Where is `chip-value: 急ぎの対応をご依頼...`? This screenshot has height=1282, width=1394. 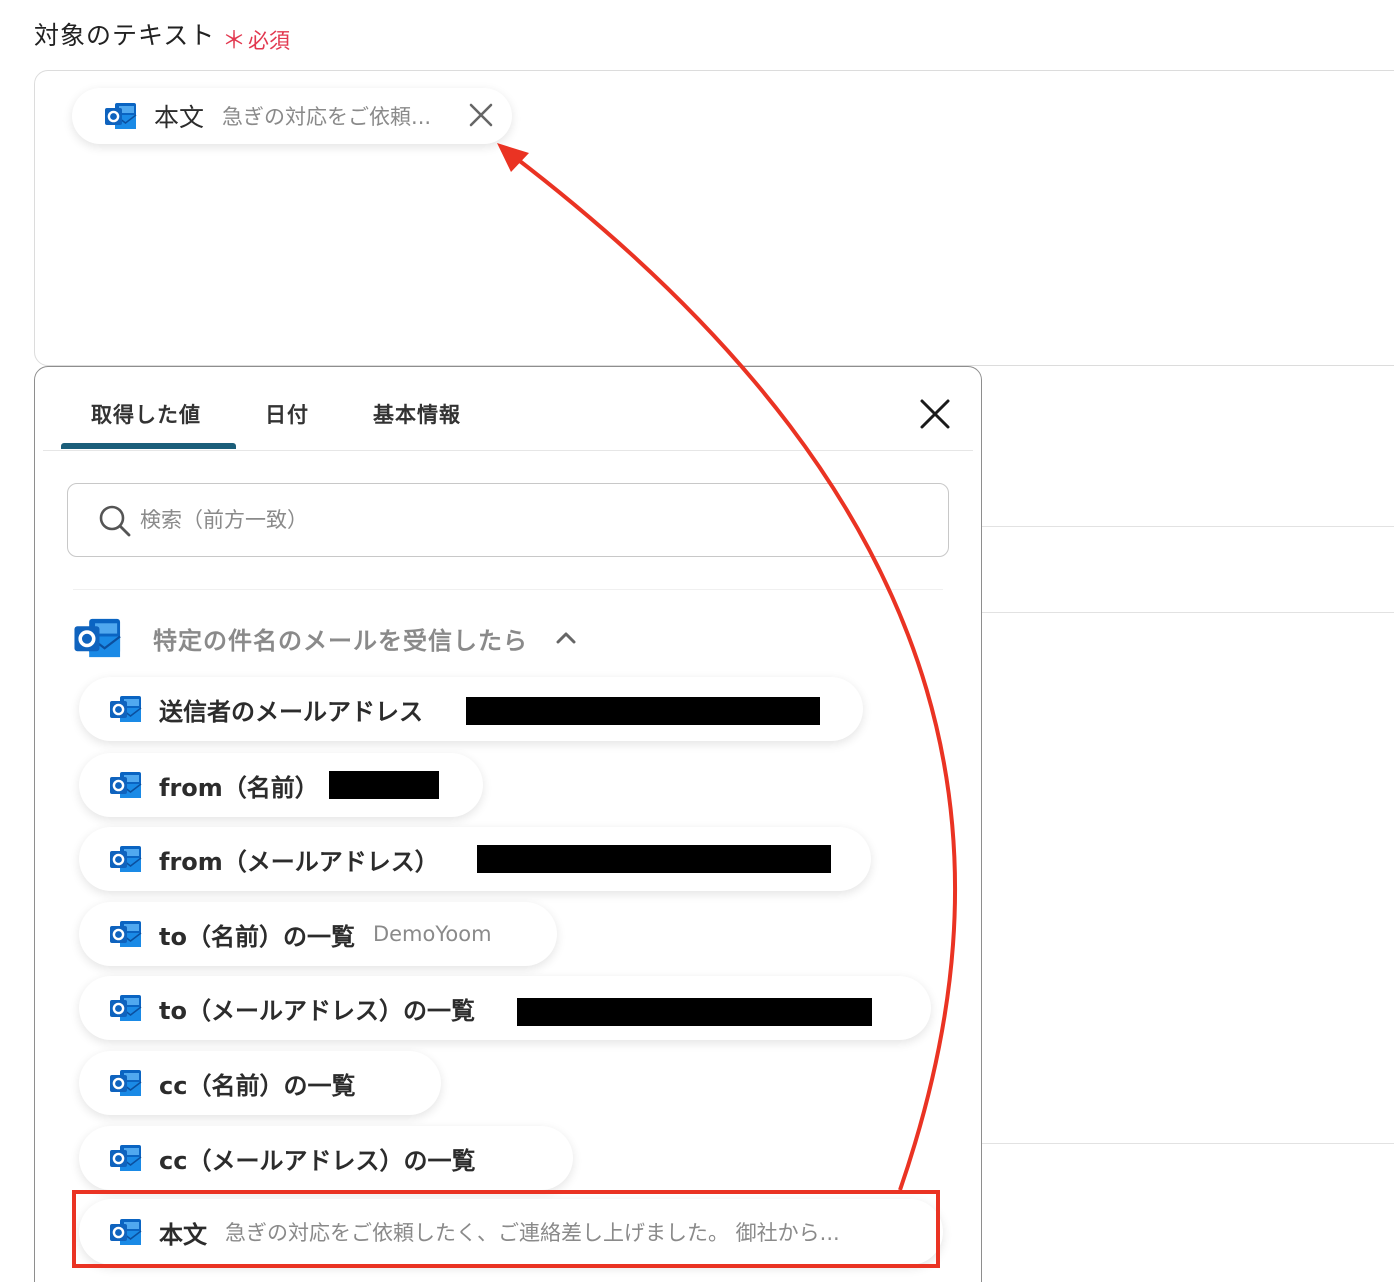
chip-value: 急ぎの対応をご依頼... is located at coordinates (327, 117).